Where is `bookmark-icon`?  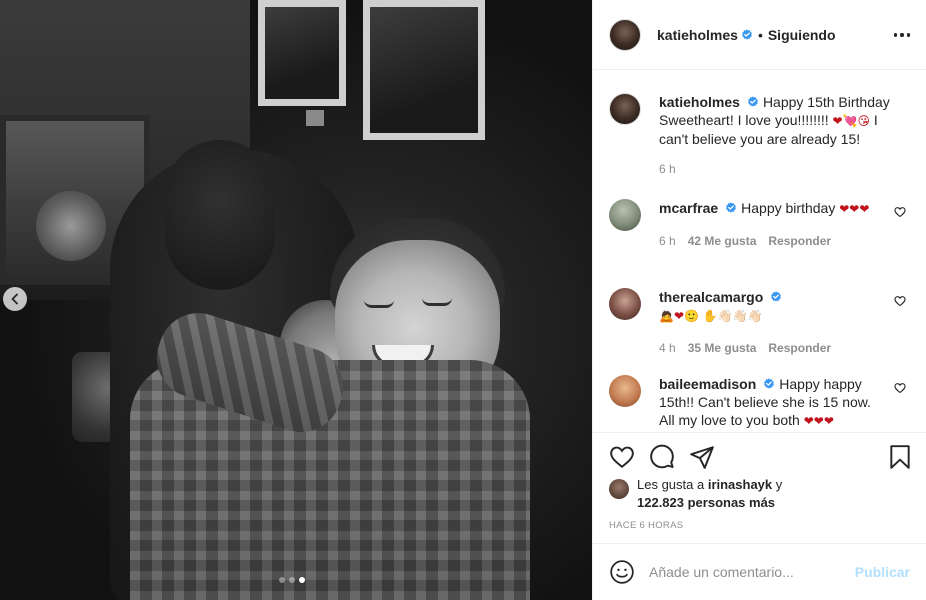 bookmark-icon is located at coordinates (900, 457).